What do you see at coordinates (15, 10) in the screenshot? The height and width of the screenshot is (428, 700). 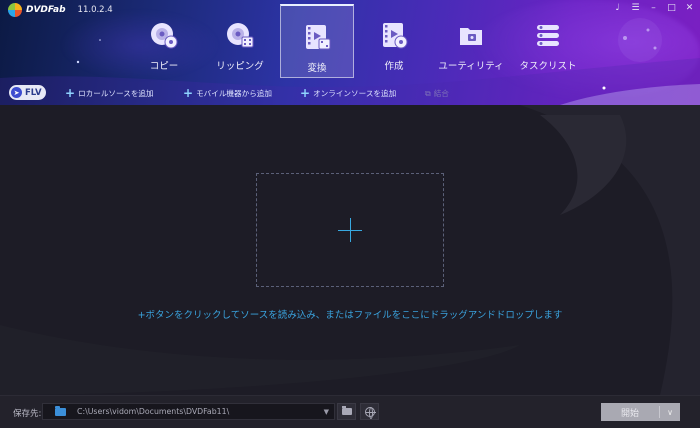 I see `dvdfab-logo-icon` at bounding box center [15, 10].